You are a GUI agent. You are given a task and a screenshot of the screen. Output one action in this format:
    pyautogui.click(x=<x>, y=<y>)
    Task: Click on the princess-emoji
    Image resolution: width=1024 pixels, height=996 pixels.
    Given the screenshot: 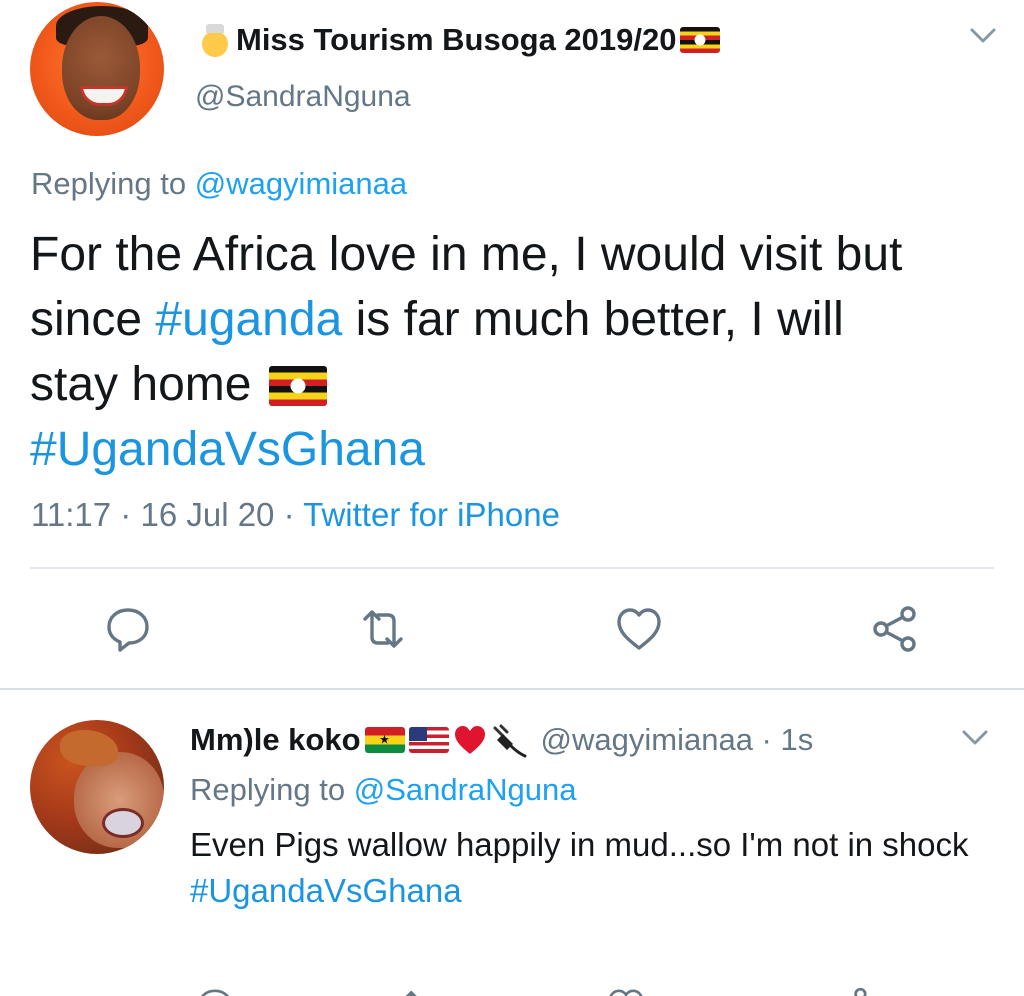 What is the action you would take?
    pyautogui.click(x=215, y=40)
    